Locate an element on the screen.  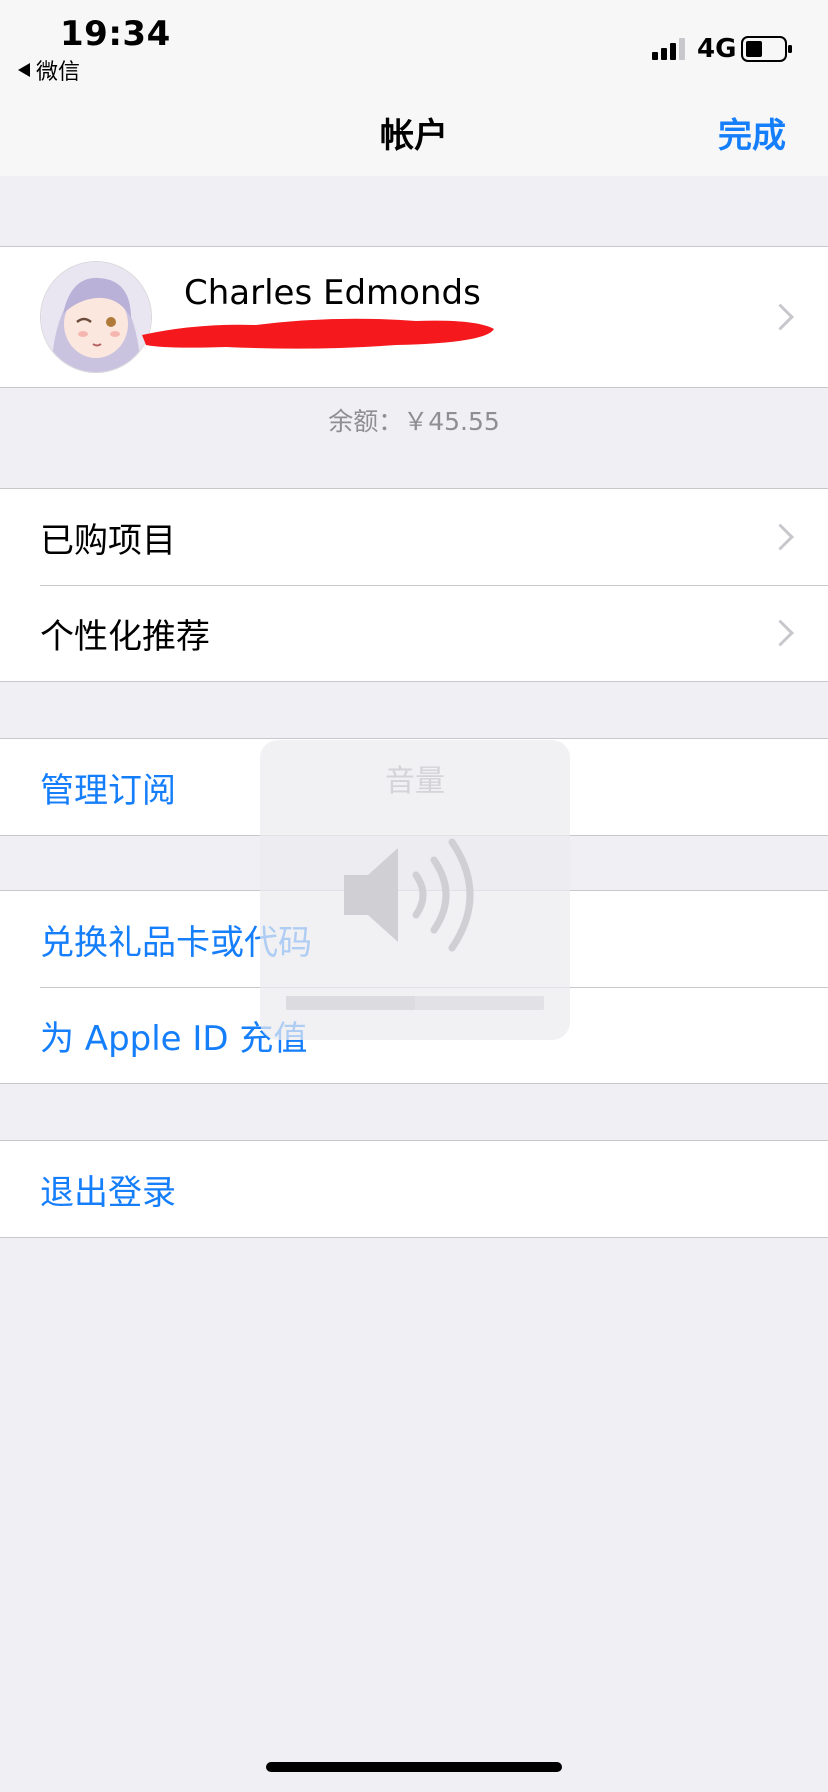
speaker-volume-icon is located at coordinates (409, 895).